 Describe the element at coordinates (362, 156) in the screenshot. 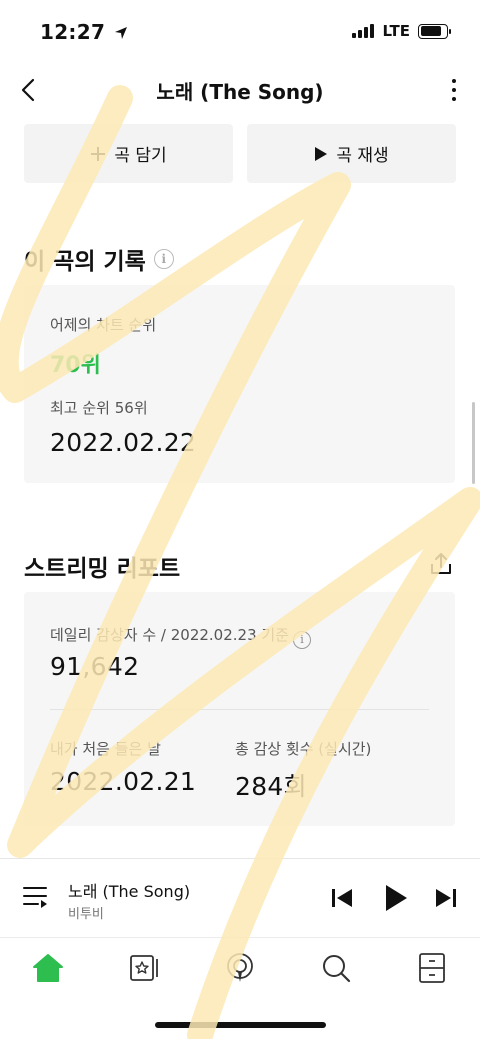

I see `play-song-label: 곡 재생` at that location.